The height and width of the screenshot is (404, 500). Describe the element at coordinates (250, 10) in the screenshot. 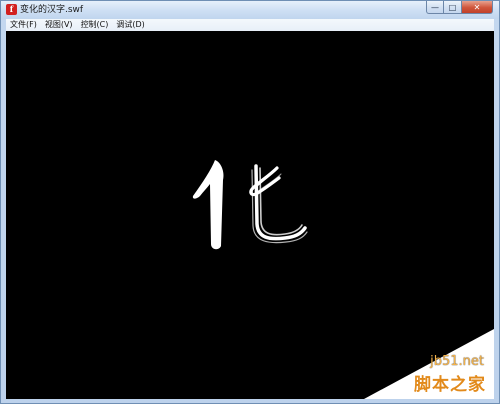

I see `title-bar: f 变化的汉字.swf — □ ✕` at that location.